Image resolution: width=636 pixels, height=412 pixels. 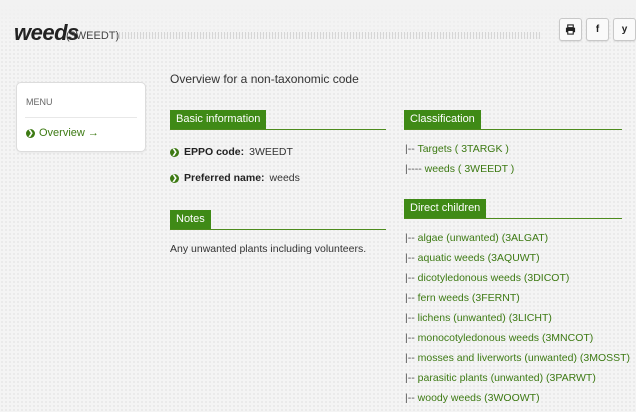 I want to click on direct-children-header: Direct children, so click(x=513, y=209).